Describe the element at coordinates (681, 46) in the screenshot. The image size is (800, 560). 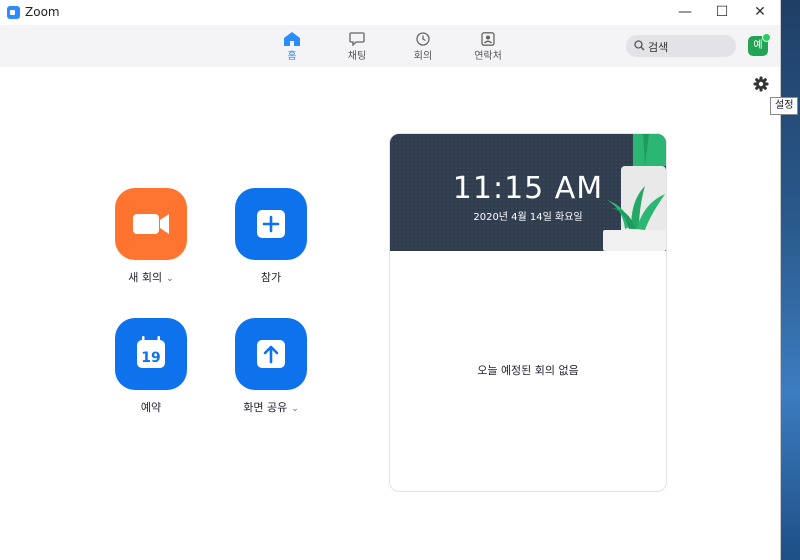
I see `search-input: 검색` at that location.